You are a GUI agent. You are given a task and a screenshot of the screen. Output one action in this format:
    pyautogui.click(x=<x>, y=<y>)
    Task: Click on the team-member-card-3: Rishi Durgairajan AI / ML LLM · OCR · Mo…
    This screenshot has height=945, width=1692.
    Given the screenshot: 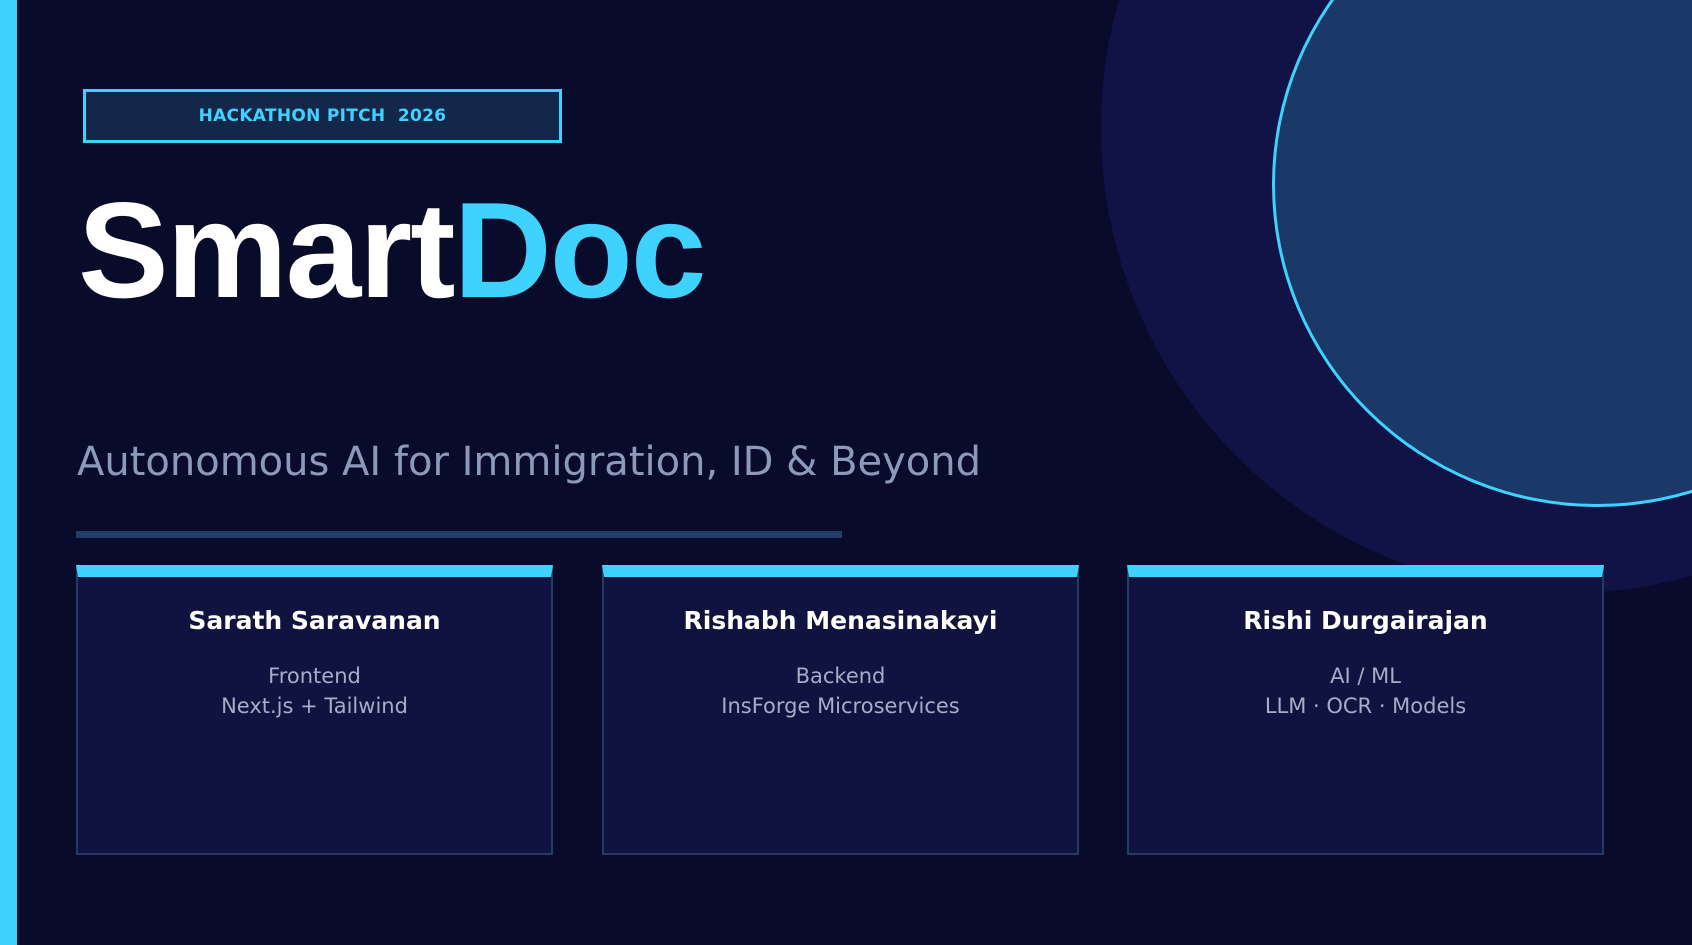 What is the action you would take?
    pyautogui.click(x=1365, y=710)
    